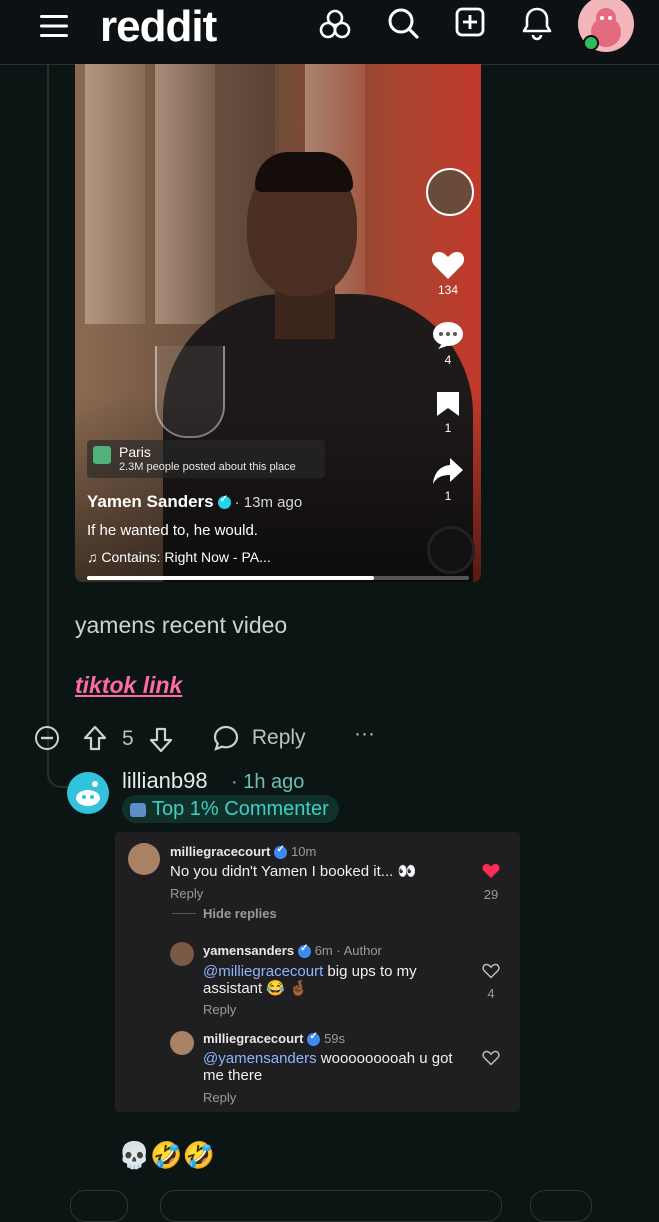 This screenshot has width=659, height=1222. Describe the element at coordinates (220, 851) in the screenshot. I see `tiktok-comment-user: milliegracecourt` at that location.